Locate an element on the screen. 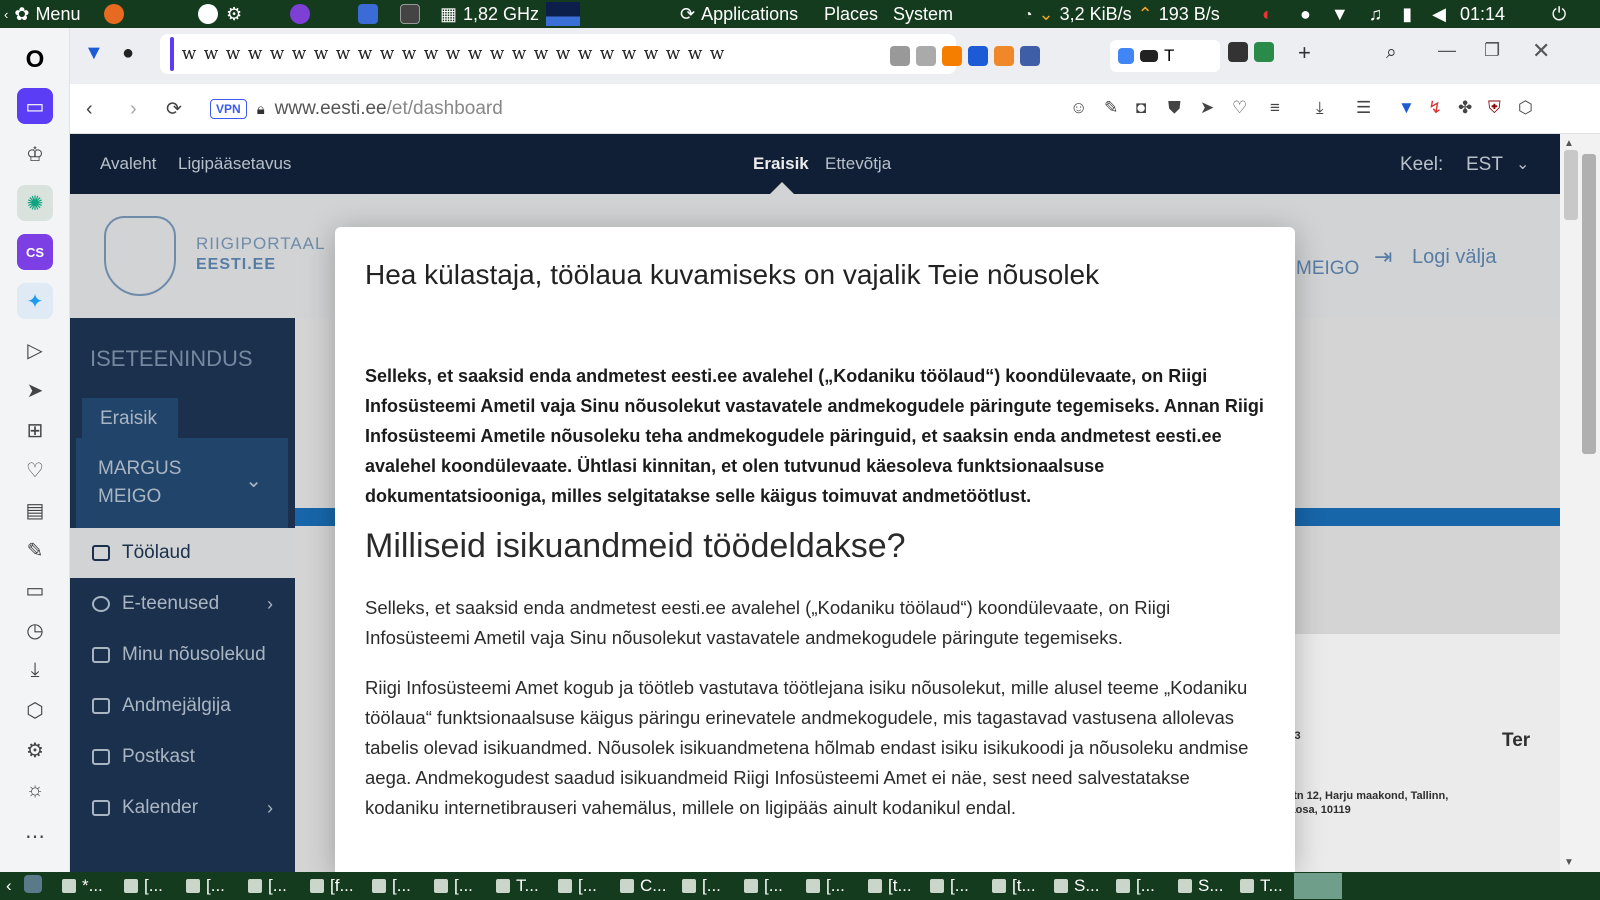  extra-tabs is located at coordinates (1251, 52).